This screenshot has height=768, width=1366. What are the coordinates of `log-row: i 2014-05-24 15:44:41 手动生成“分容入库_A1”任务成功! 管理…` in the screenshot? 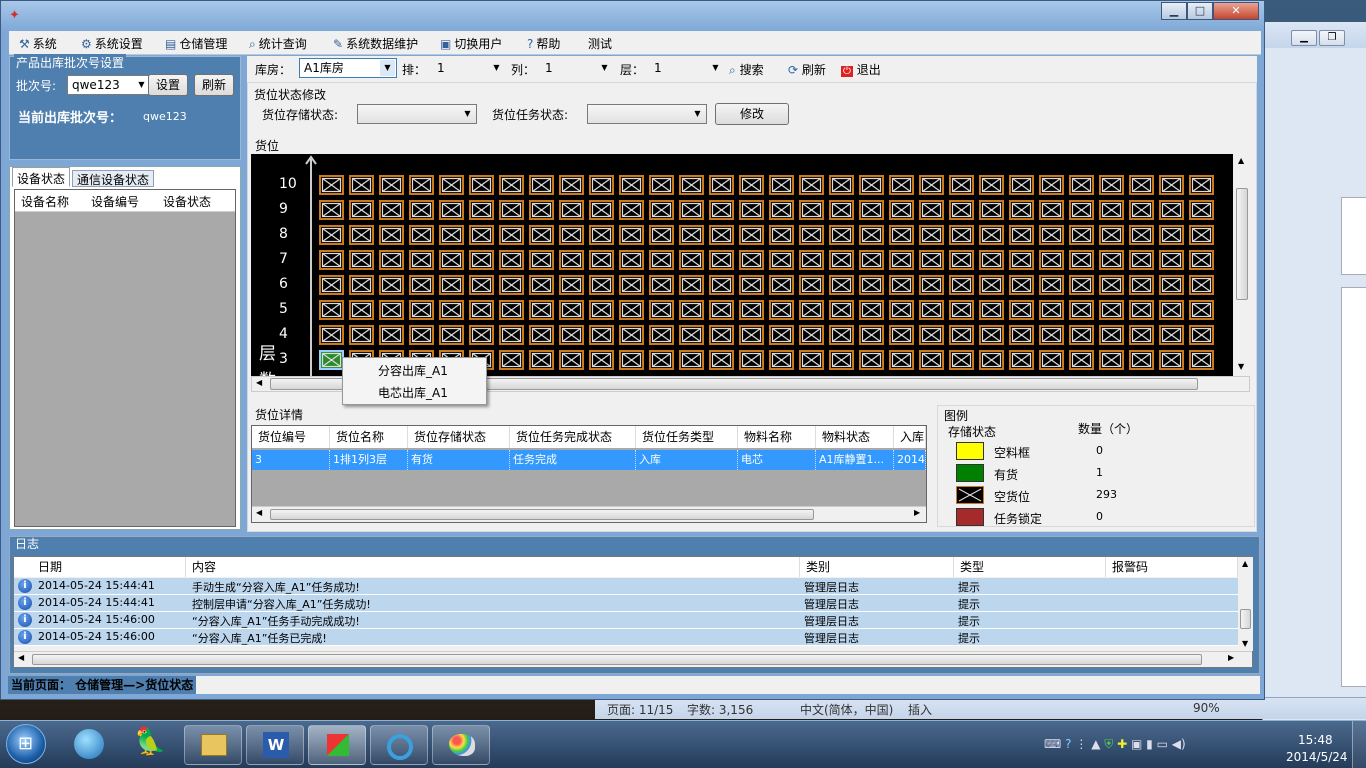 It's located at (626, 586).